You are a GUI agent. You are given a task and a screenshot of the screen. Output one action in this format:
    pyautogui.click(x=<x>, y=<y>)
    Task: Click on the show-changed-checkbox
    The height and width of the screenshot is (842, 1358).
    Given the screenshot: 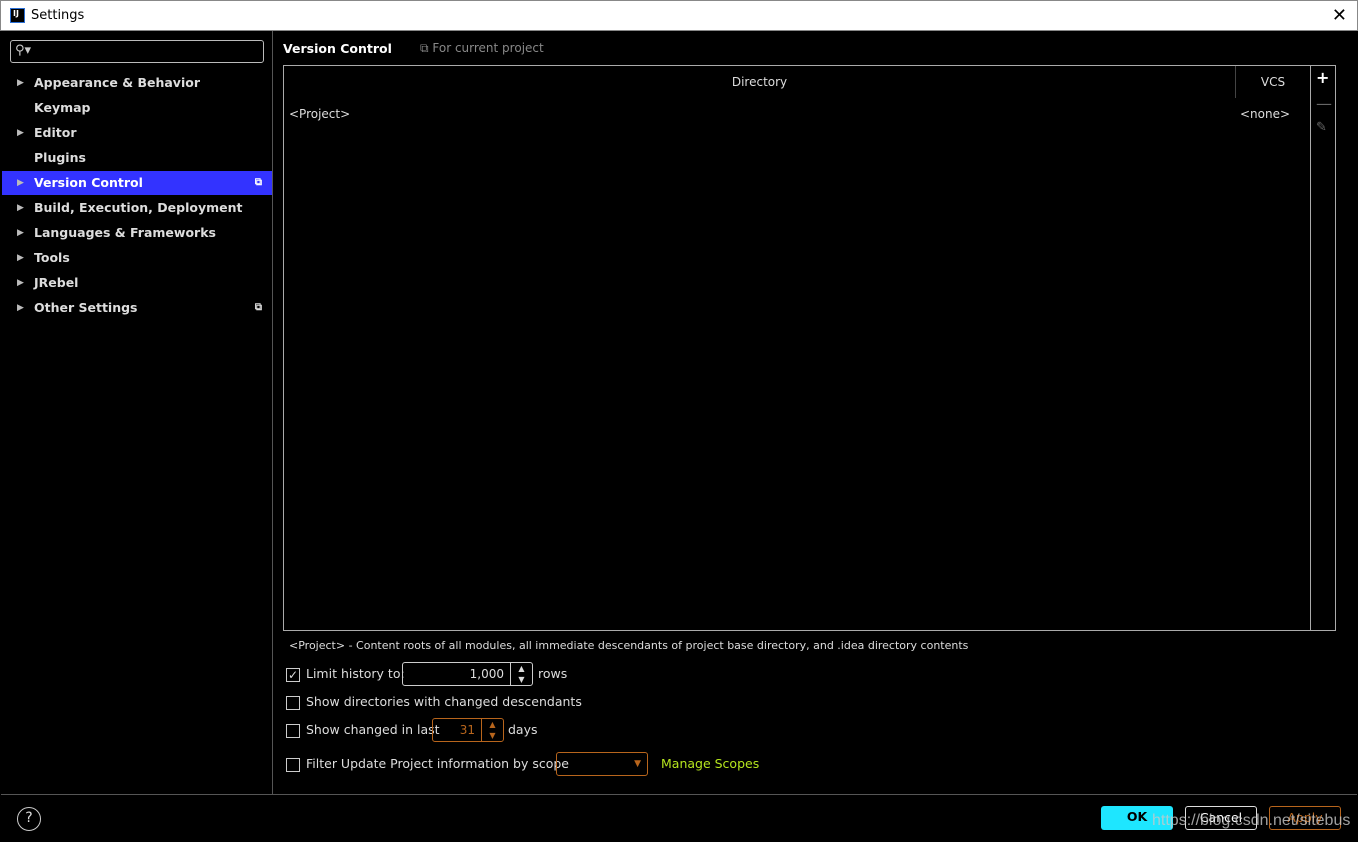 What is the action you would take?
    pyautogui.click(x=293, y=730)
    